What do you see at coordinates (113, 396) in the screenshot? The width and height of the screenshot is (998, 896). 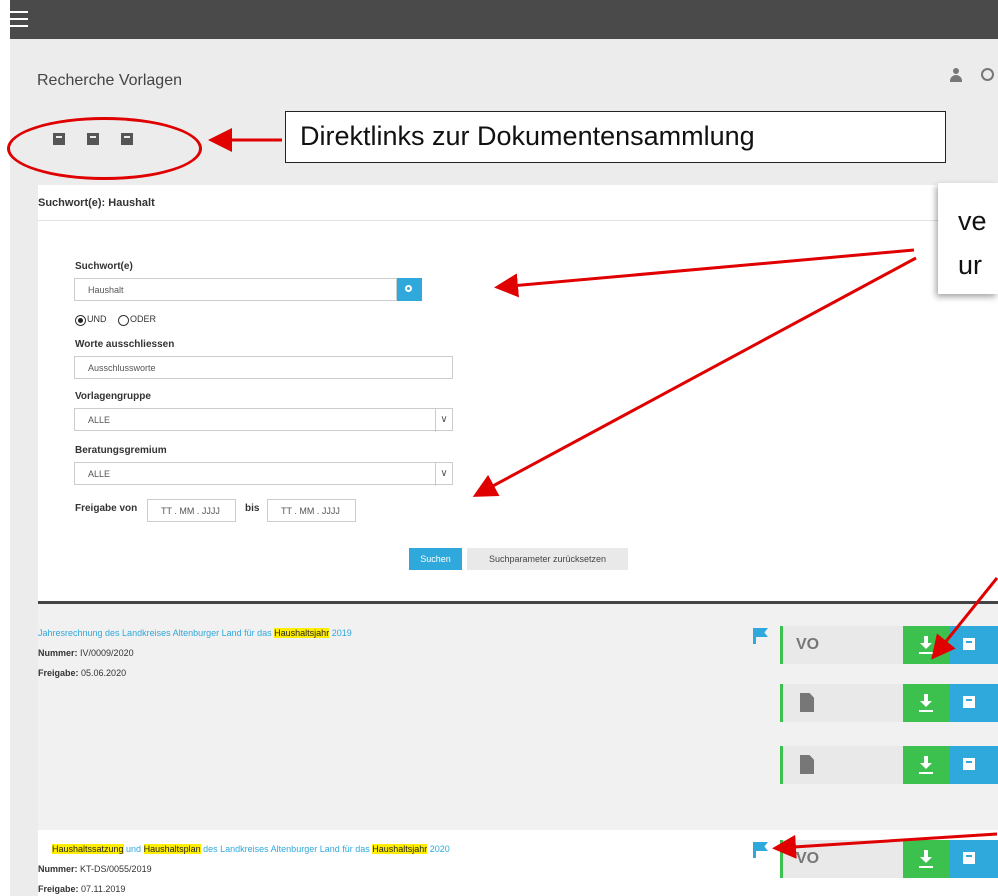 I see `group-label: Vorlagengruppe` at bounding box center [113, 396].